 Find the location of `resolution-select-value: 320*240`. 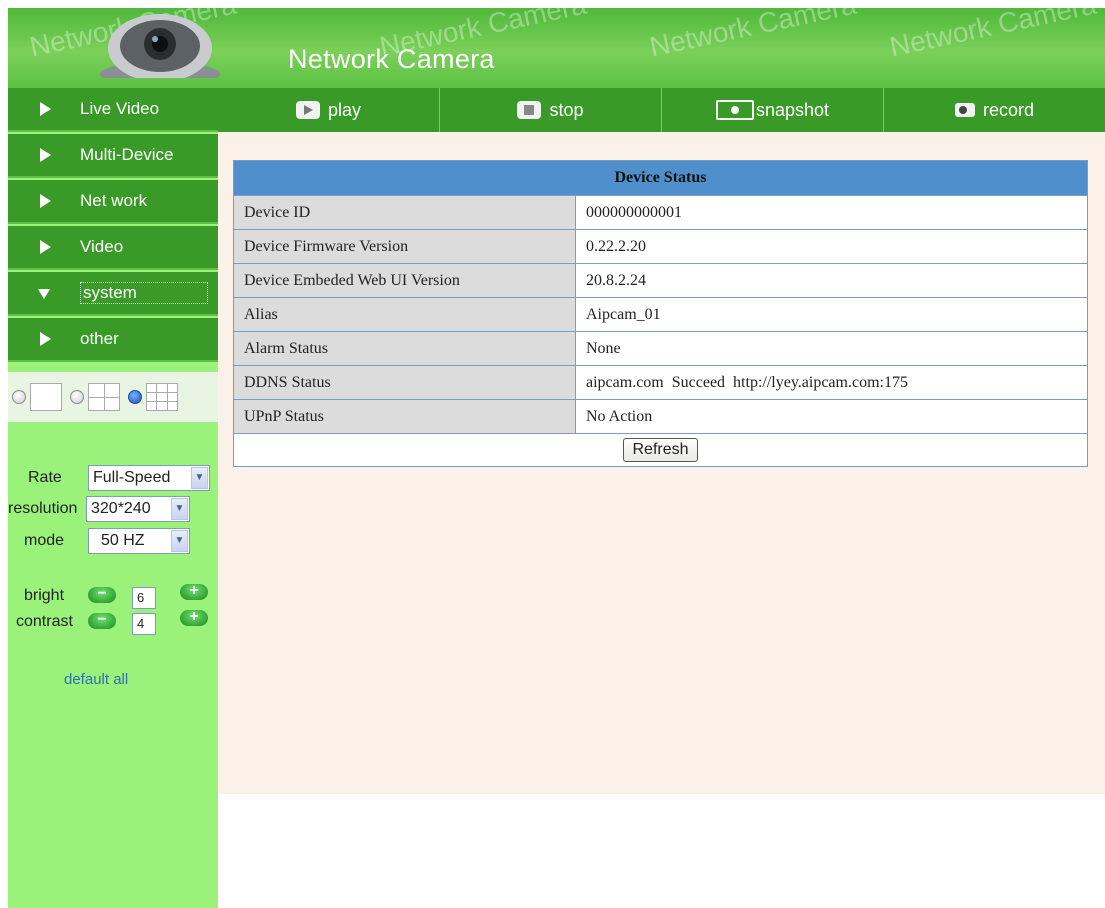

resolution-select-value: 320*240 is located at coordinates (121, 508).